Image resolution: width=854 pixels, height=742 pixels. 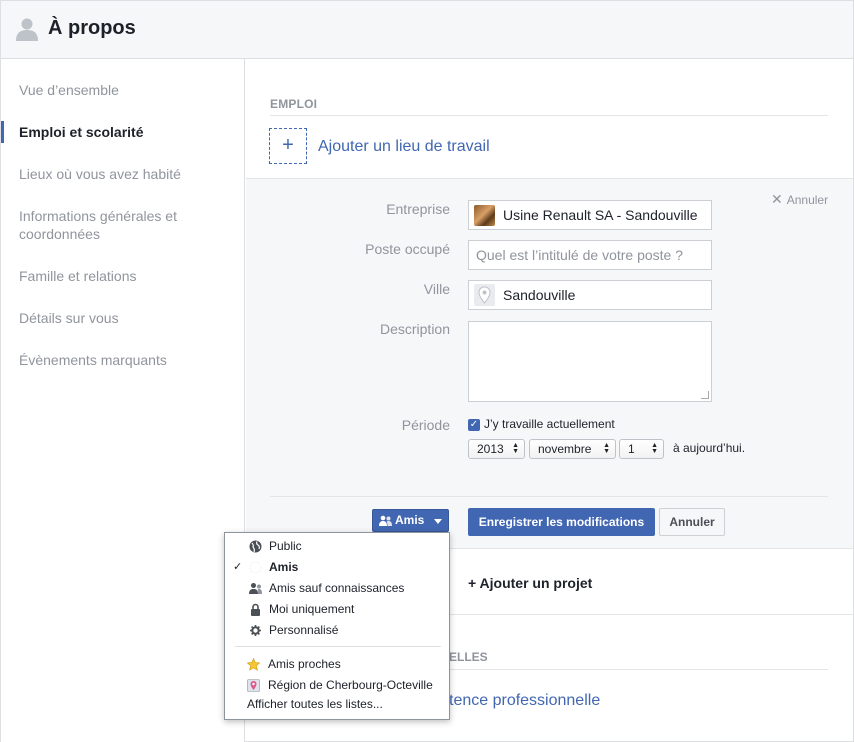 I want to click on menu-separator, so click(x=338, y=646).